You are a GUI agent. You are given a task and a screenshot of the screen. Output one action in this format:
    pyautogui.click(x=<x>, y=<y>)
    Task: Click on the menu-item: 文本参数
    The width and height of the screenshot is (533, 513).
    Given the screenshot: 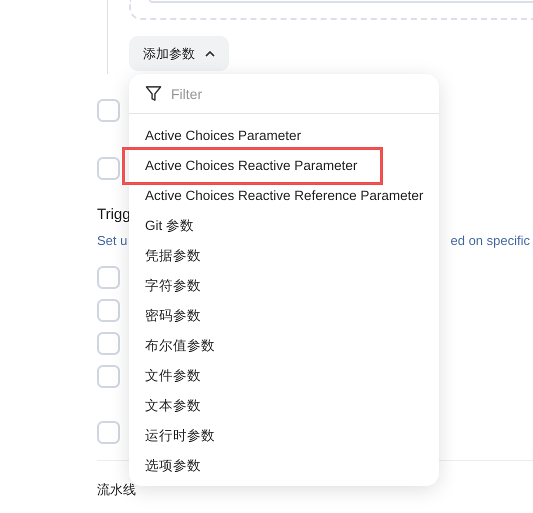 What is the action you would take?
    pyautogui.click(x=176, y=406)
    